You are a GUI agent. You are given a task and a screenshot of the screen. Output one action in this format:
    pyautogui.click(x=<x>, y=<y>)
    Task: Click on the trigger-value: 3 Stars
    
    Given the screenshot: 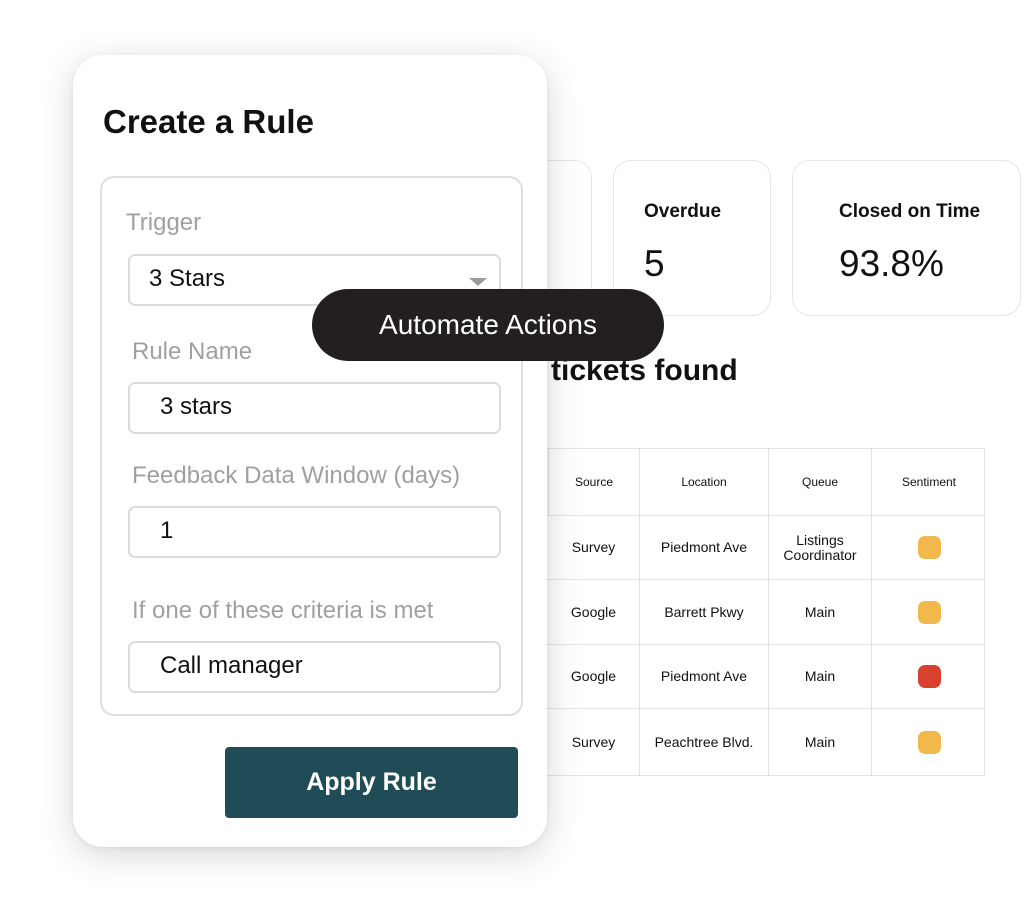 What is the action you would take?
    pyautogui.click(x=187, y=278)
    